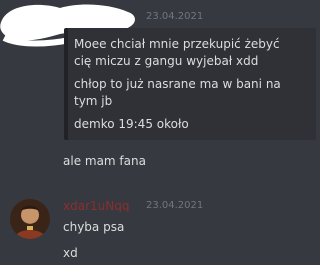  What do you see at coordinates (166, 61) in the screenshot?
I see `message-line: cię miczu z gangu wyjebał xdd` at bounding box center [166, 61].